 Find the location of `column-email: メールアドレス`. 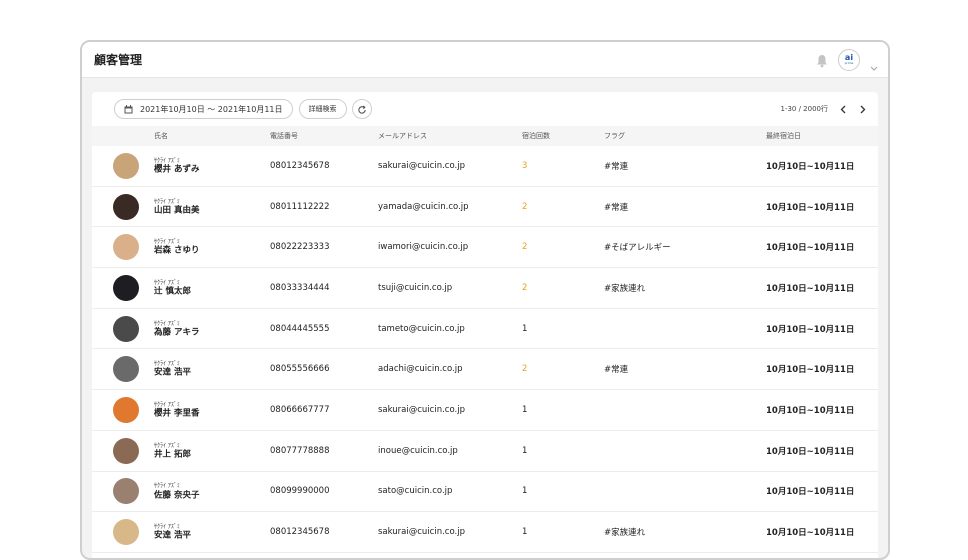

column-email: メールアドレス is located at coordinates (402, 136).